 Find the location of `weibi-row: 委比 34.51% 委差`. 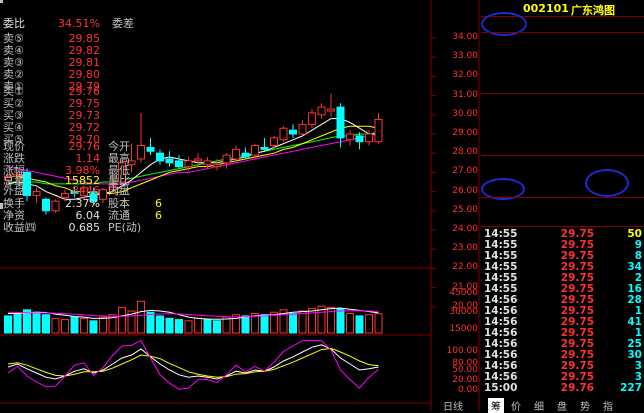

weibi-row: 委比 34.51% 委差 is located at coordinates (81, 24).